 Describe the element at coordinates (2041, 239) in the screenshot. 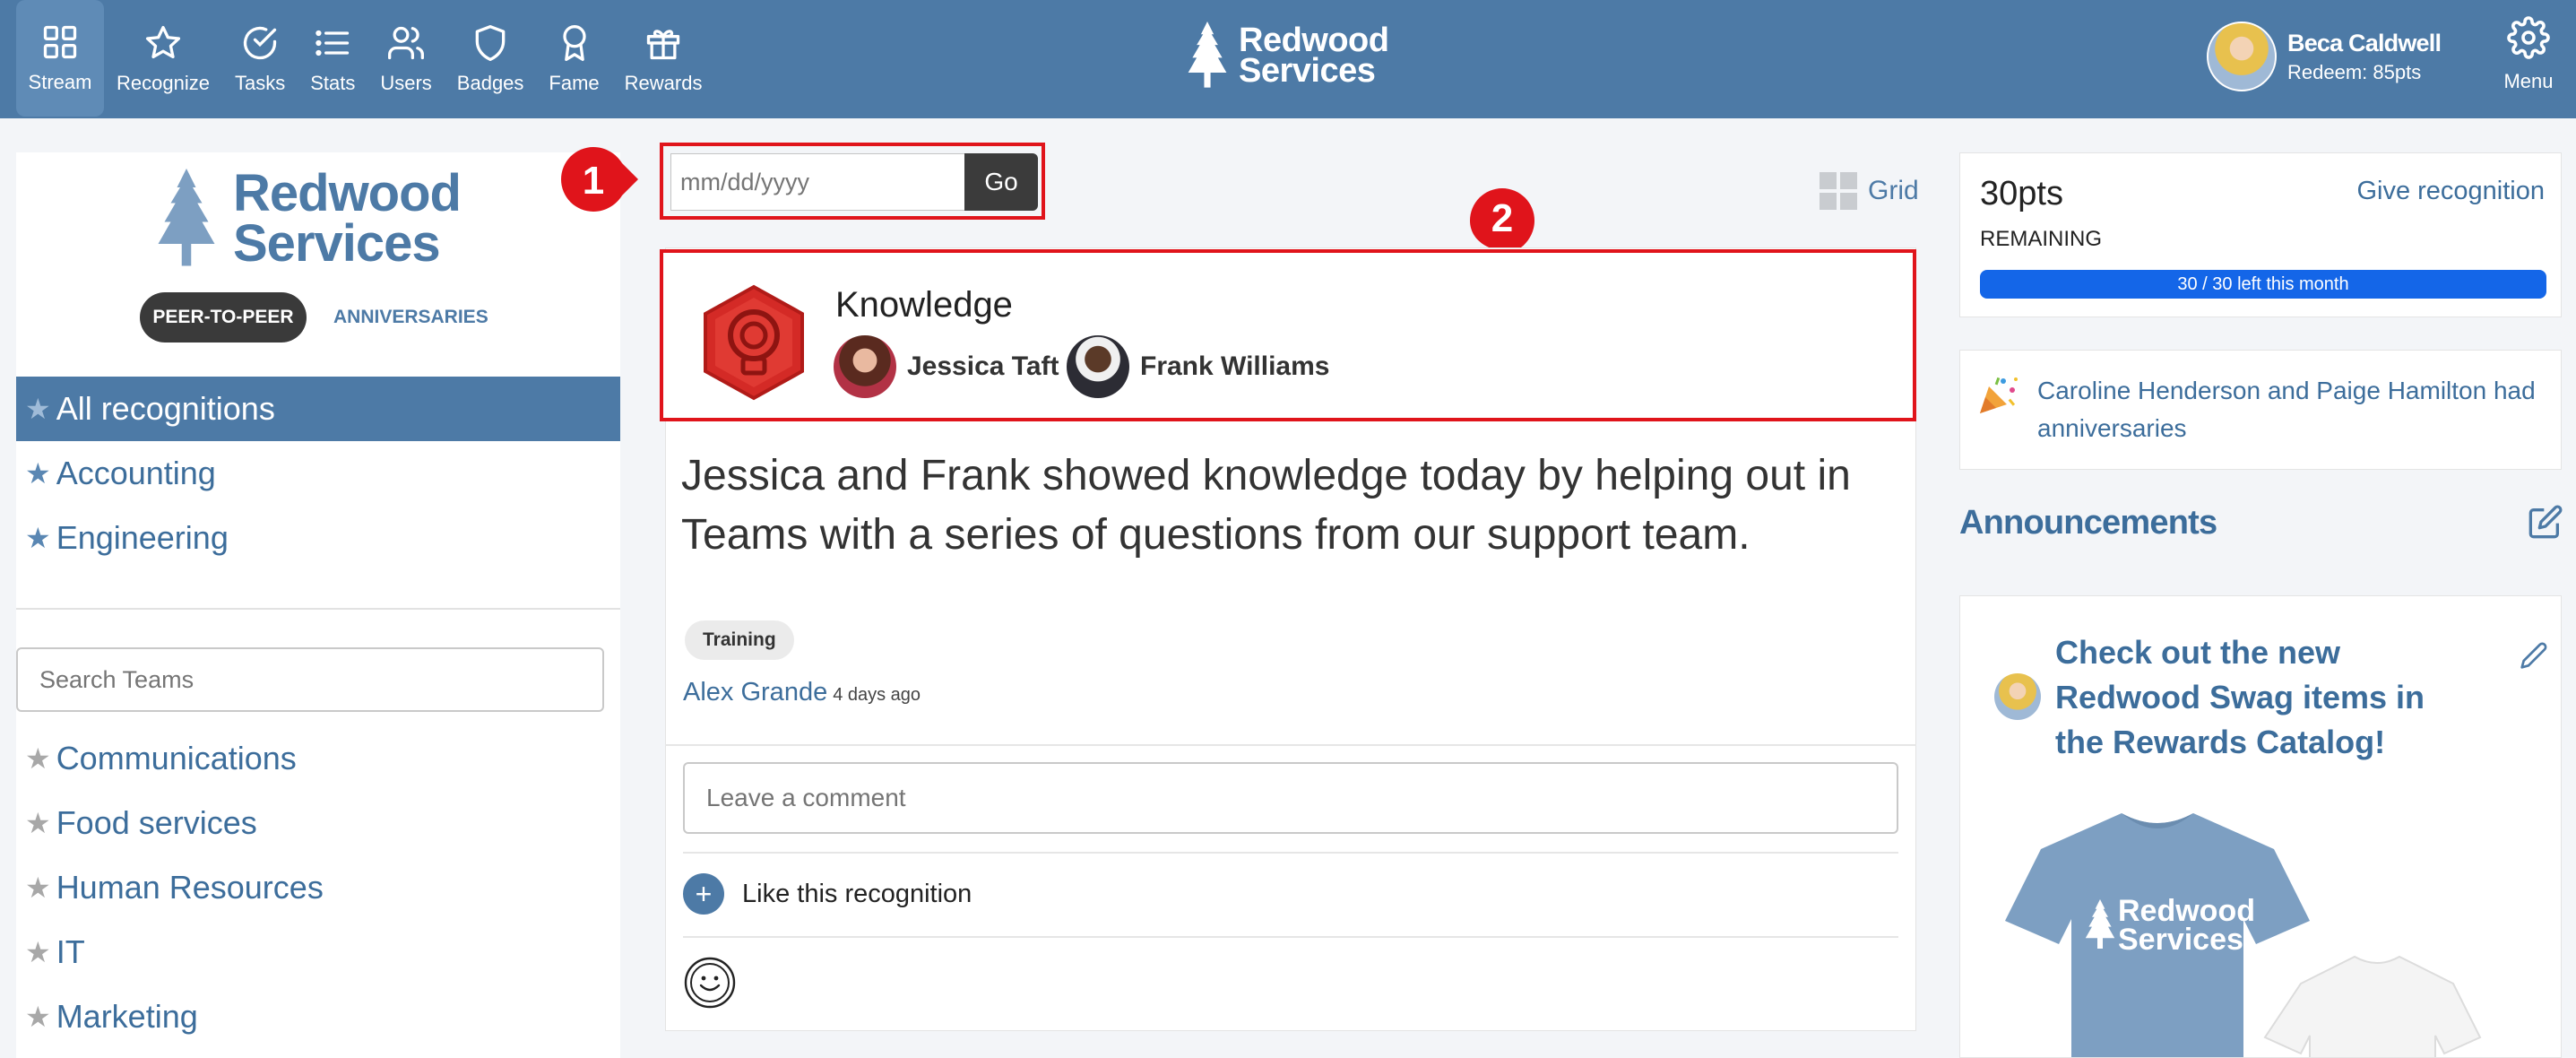

I see `remaining-label: REMAINING` at that location.